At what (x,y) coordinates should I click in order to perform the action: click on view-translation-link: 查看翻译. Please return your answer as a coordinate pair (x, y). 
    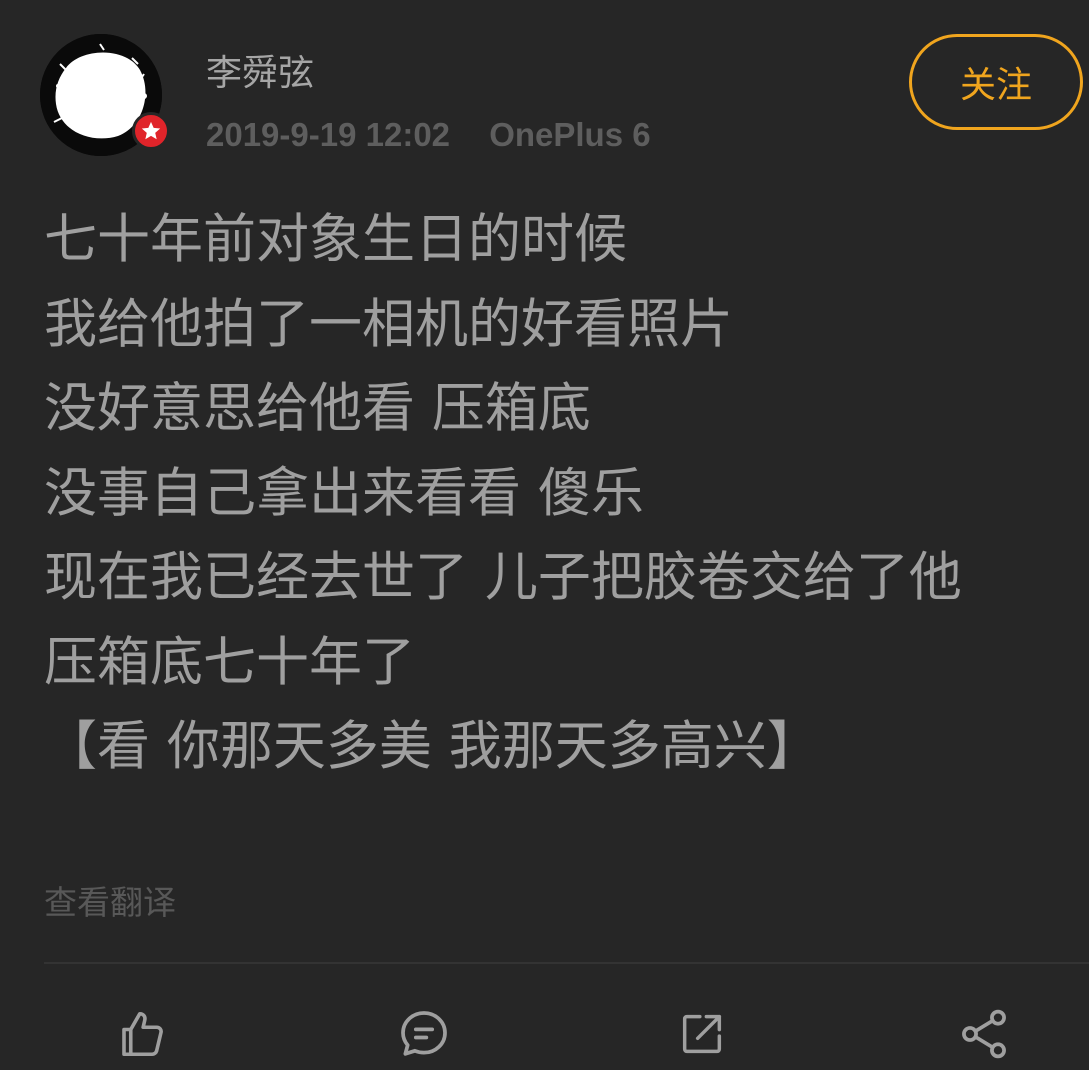
    Looking at the image, I should click on (110, 903).